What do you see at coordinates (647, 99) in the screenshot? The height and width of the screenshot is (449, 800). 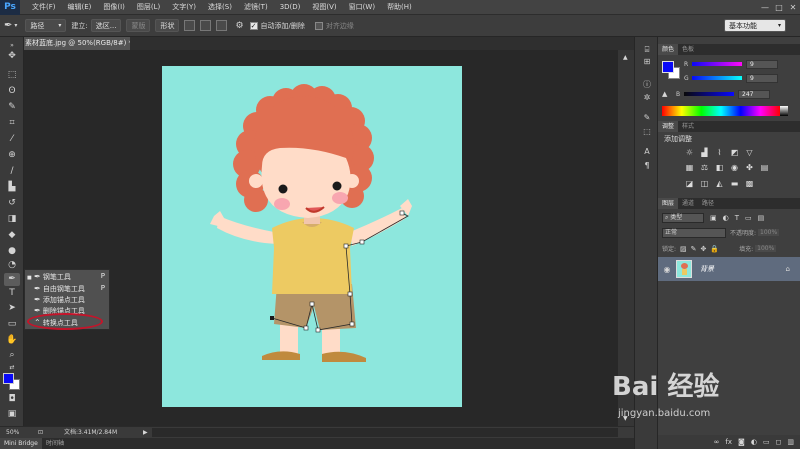 I see `navigator-icon: ✲` at bounding box center [647, 99].